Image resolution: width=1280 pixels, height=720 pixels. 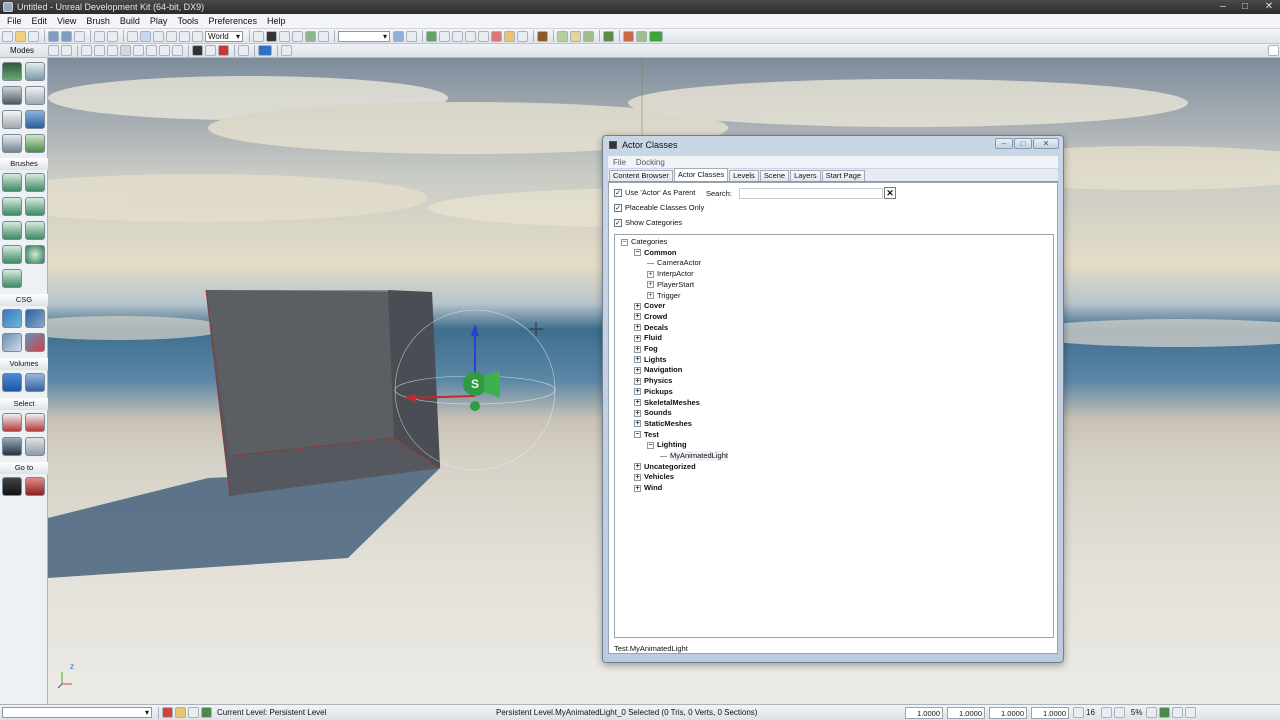 I want to click on brush-sphere-icon, so click(x=112, y=50).